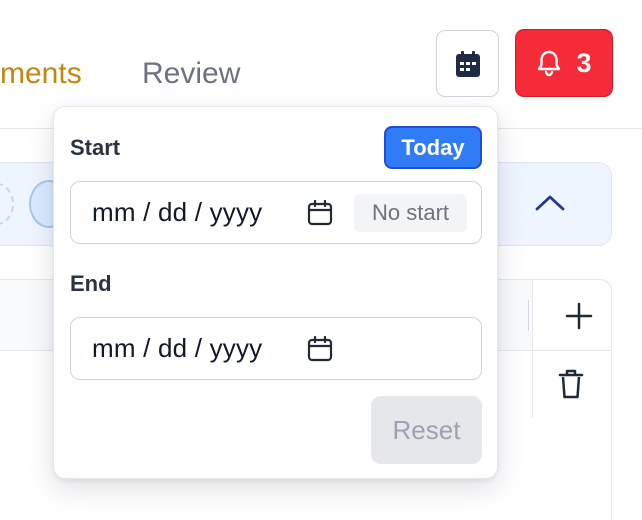  Describe the element at coordinates (91, 283) in the screenshot. I see `end-label: End` at that location.